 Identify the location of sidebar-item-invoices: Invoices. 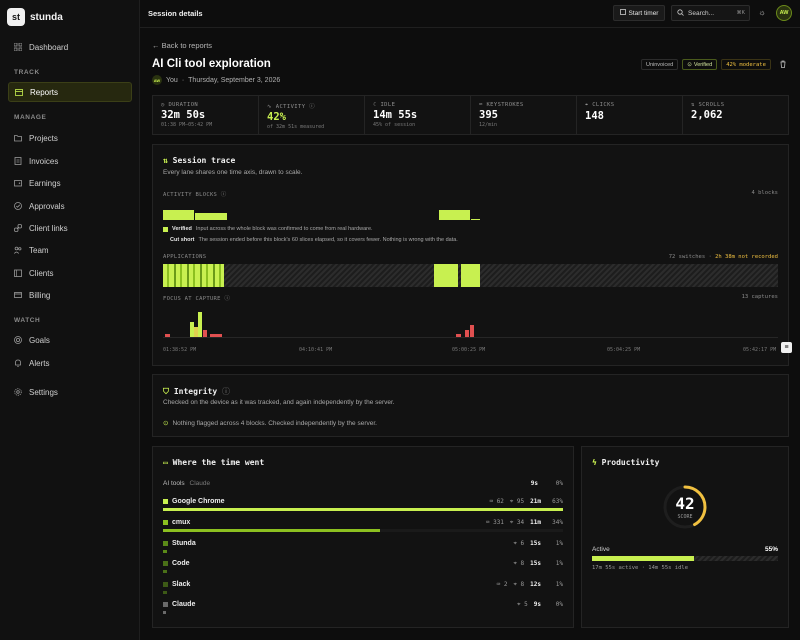
(70, 161).